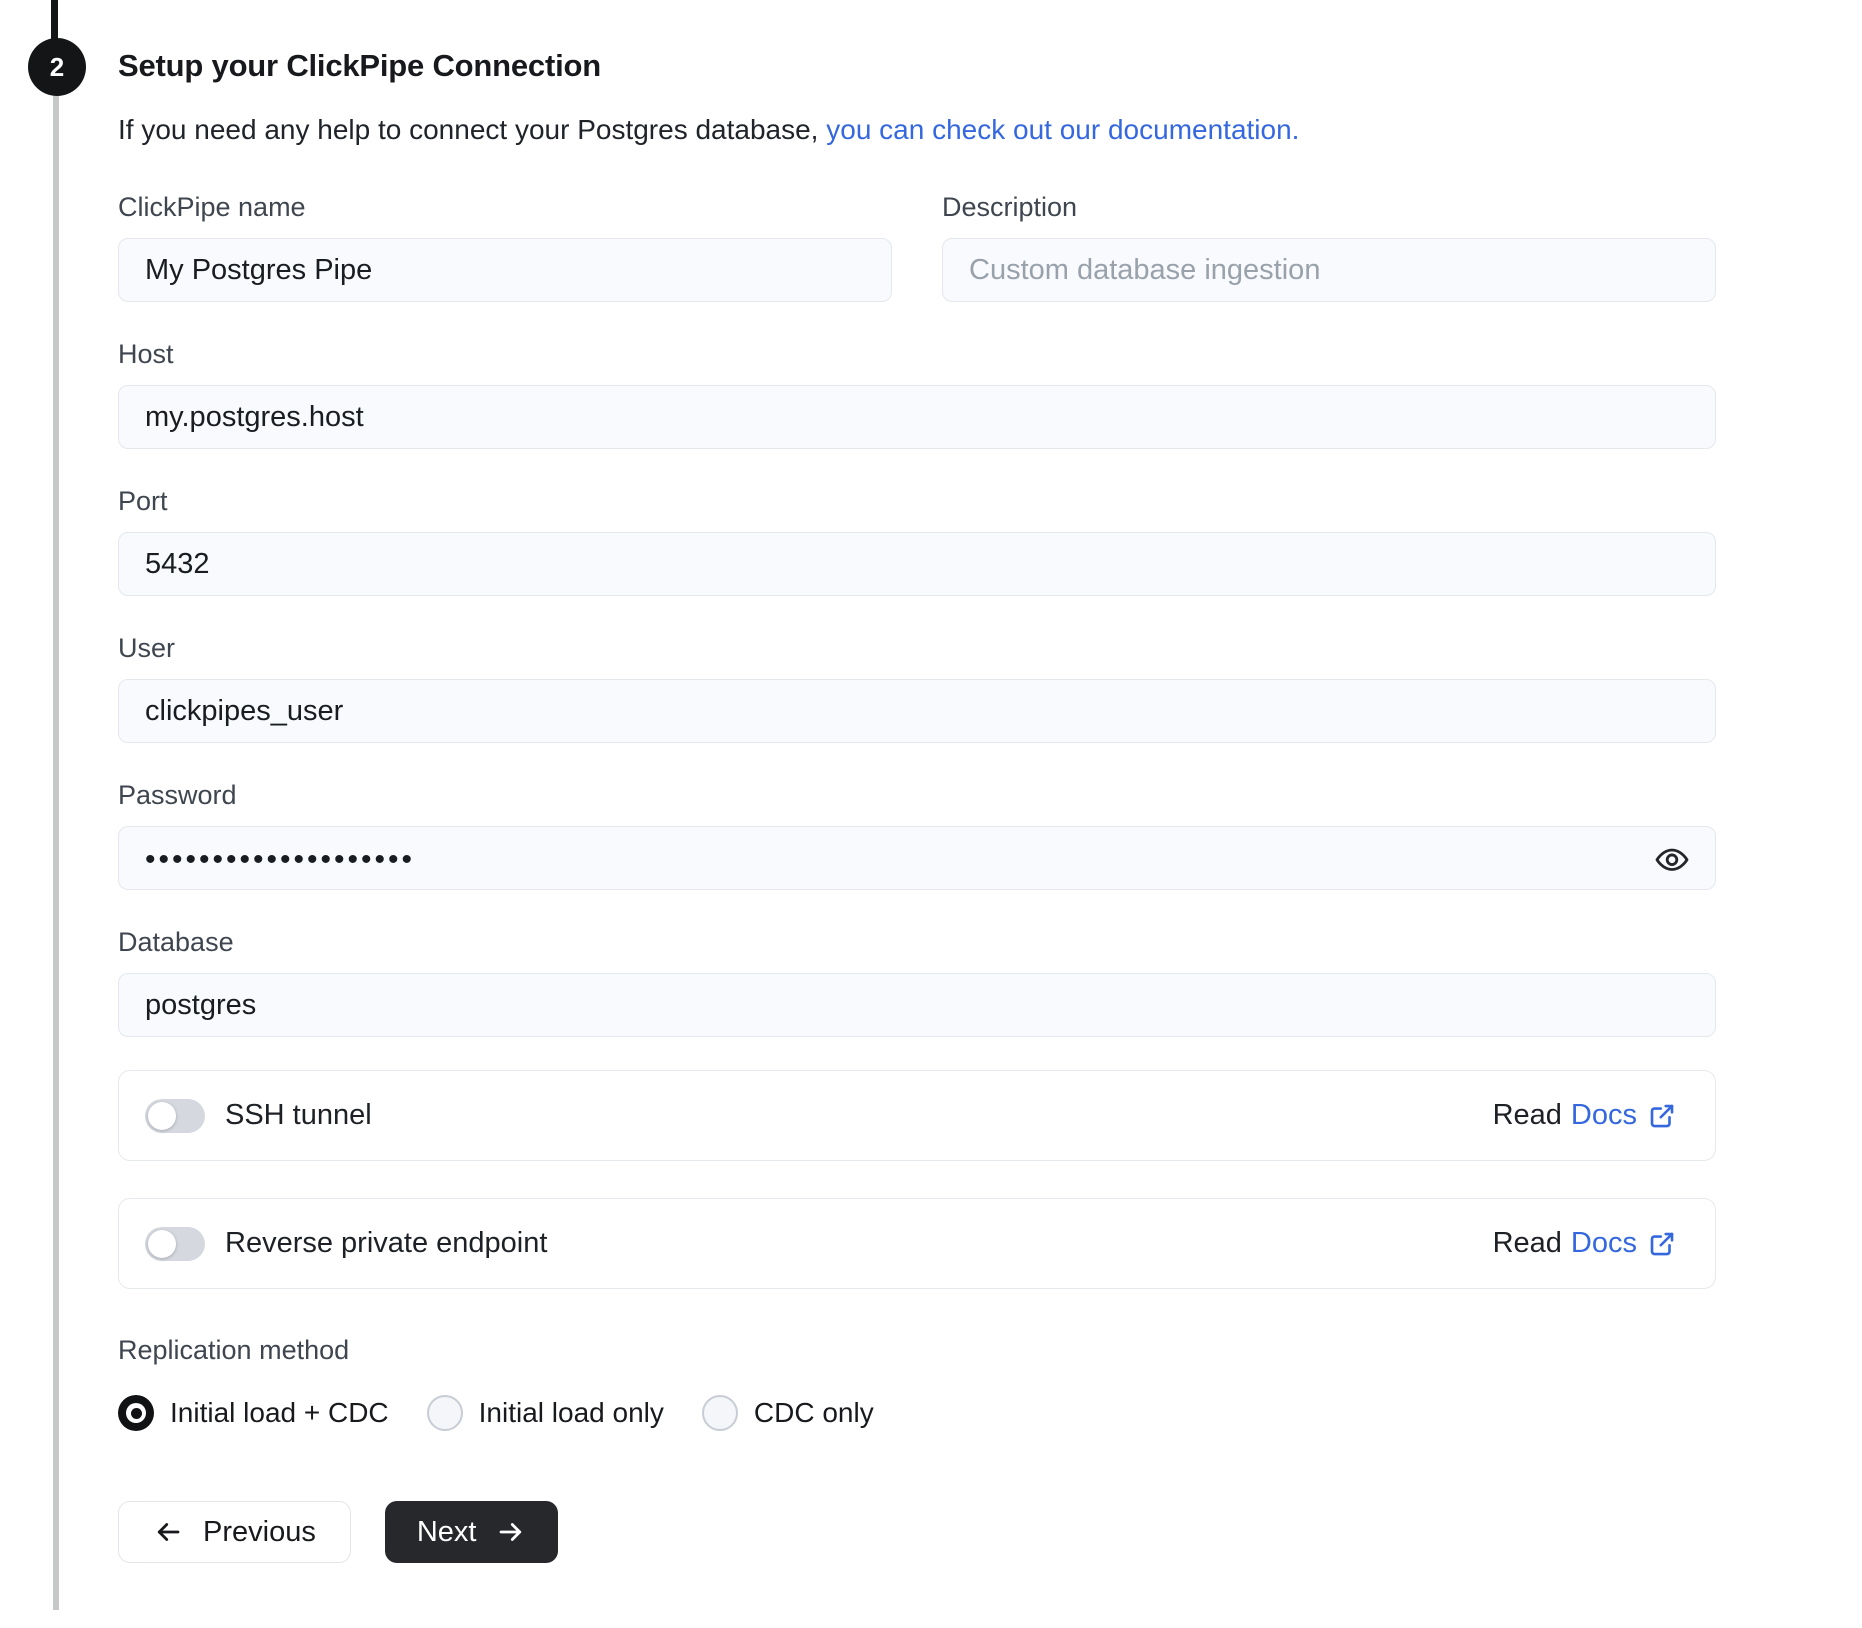 The height and width of the screenshot is (1628, 1862). What do you see at coordinates (917, 417) in the screenshot?
I see `host-input` at bounding box center [917, 417].